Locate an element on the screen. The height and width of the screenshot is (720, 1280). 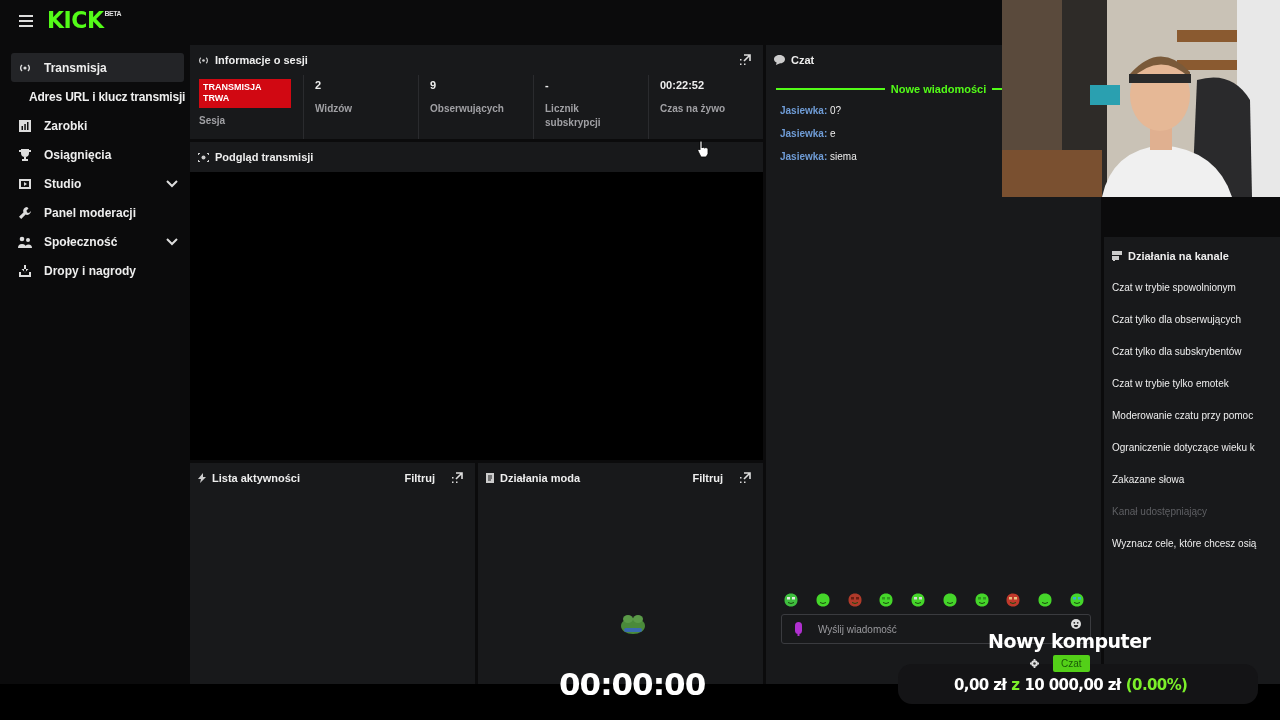
server-icon is located at coordinates (1117, 256).